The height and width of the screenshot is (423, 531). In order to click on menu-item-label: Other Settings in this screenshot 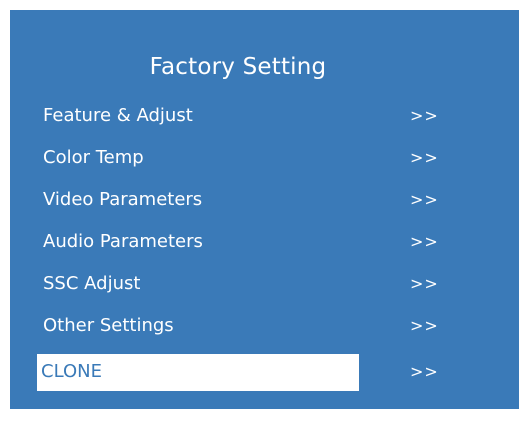, I will do `click(108, 325)`.